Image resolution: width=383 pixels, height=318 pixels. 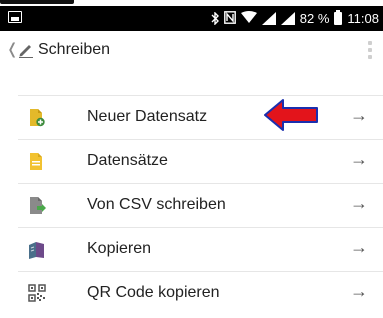 I want to click on page-title: Schreiben, so click(x=74, y=49).